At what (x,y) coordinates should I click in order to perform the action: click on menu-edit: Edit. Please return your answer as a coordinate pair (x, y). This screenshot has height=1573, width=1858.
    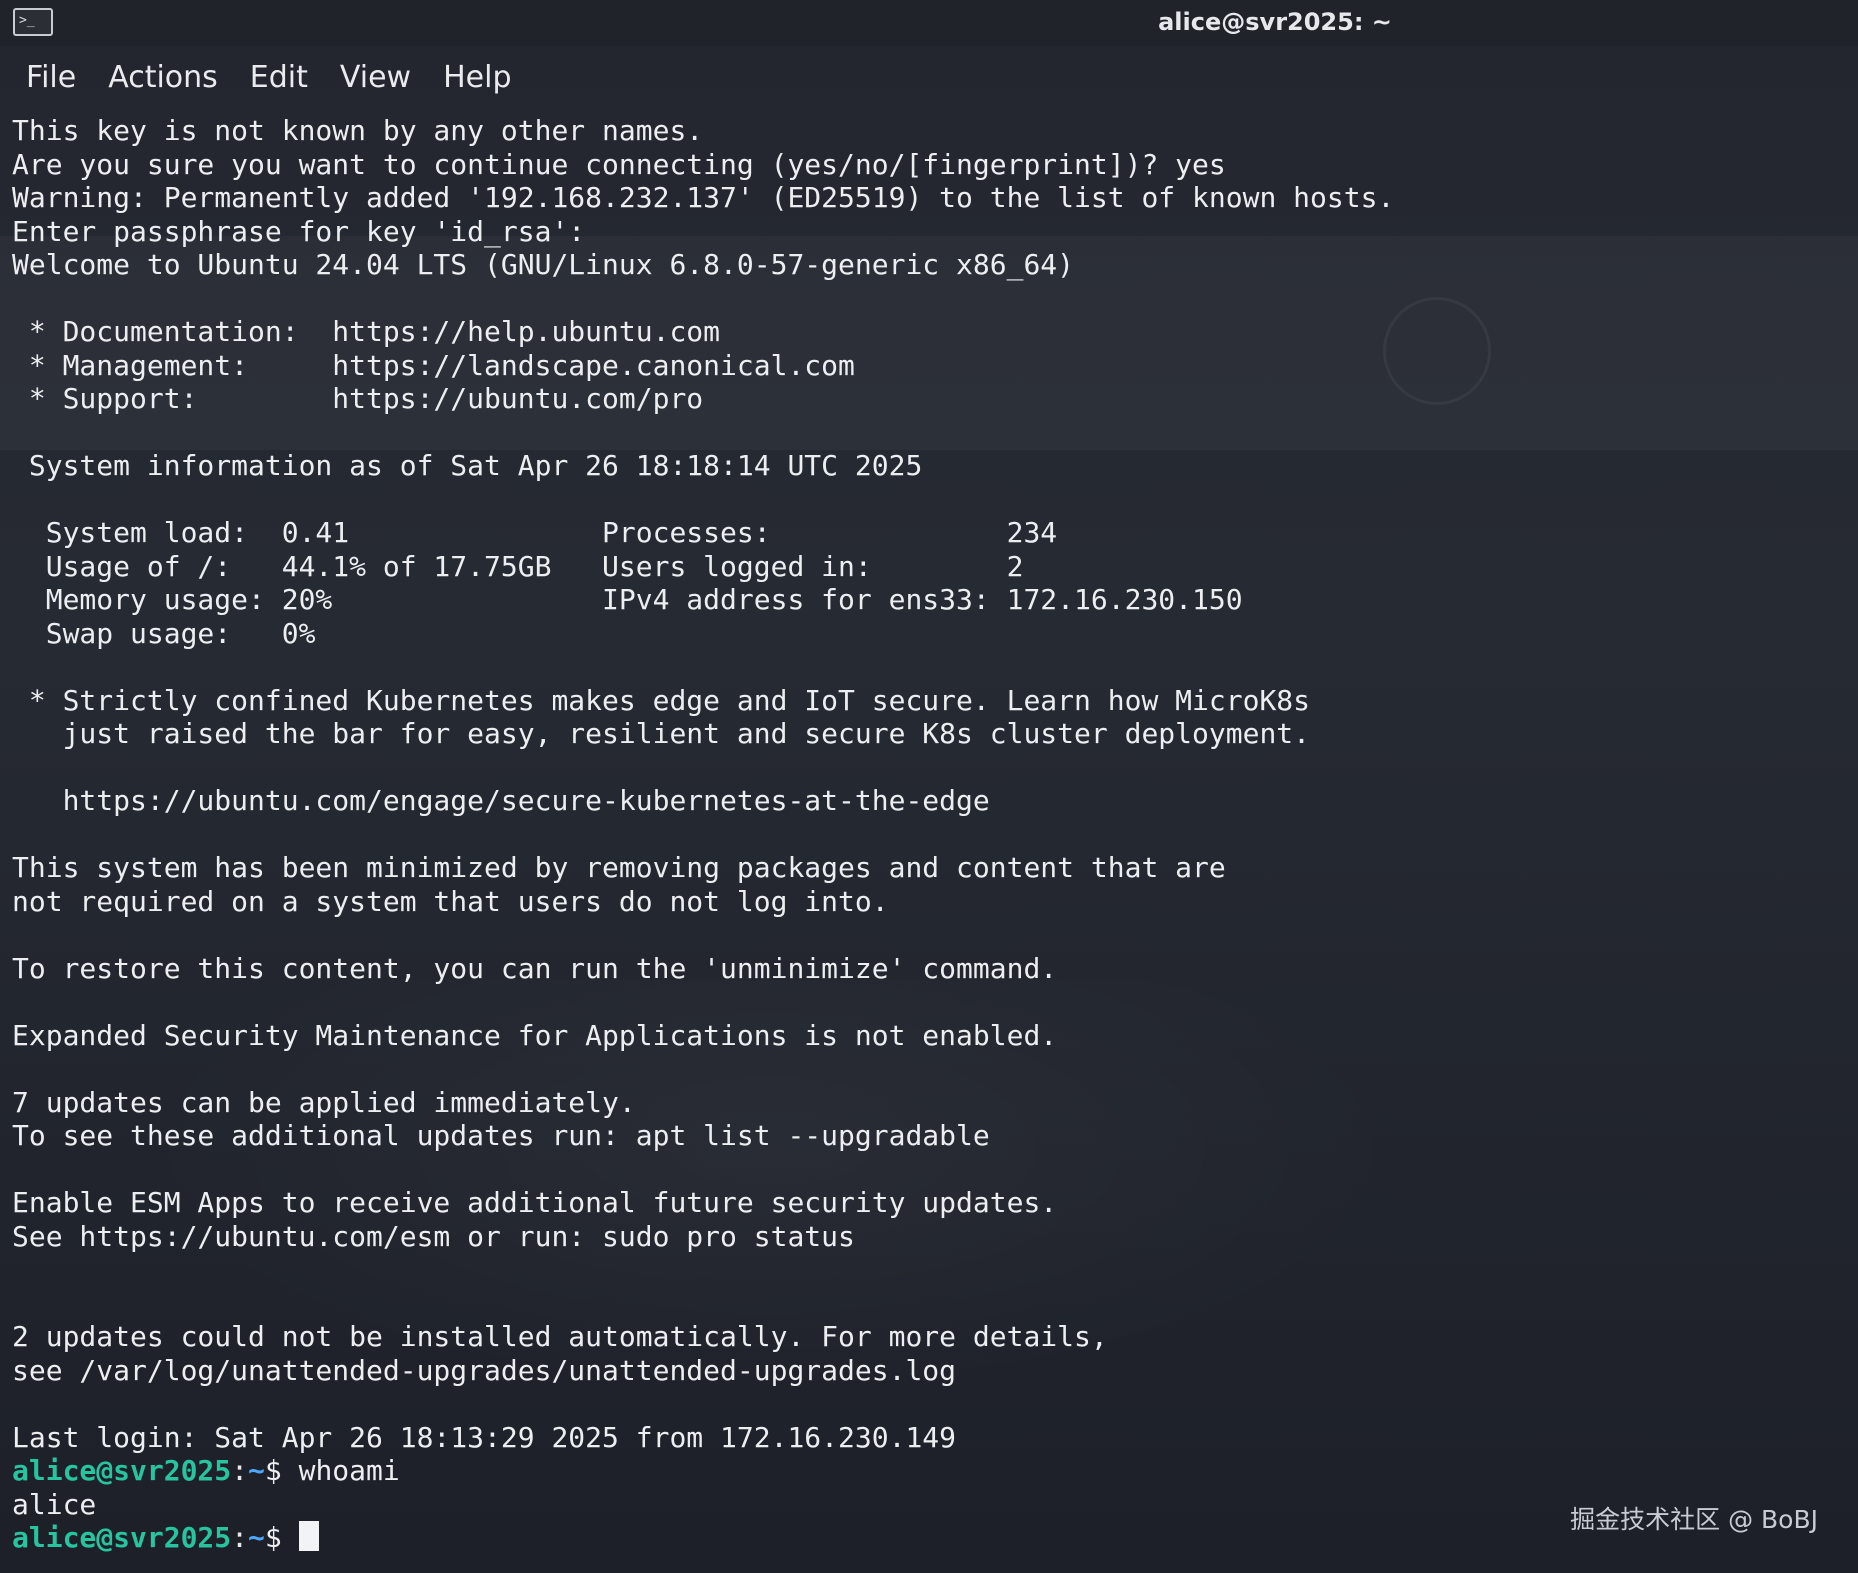
    Looking at the image, I should click on (279, 78).